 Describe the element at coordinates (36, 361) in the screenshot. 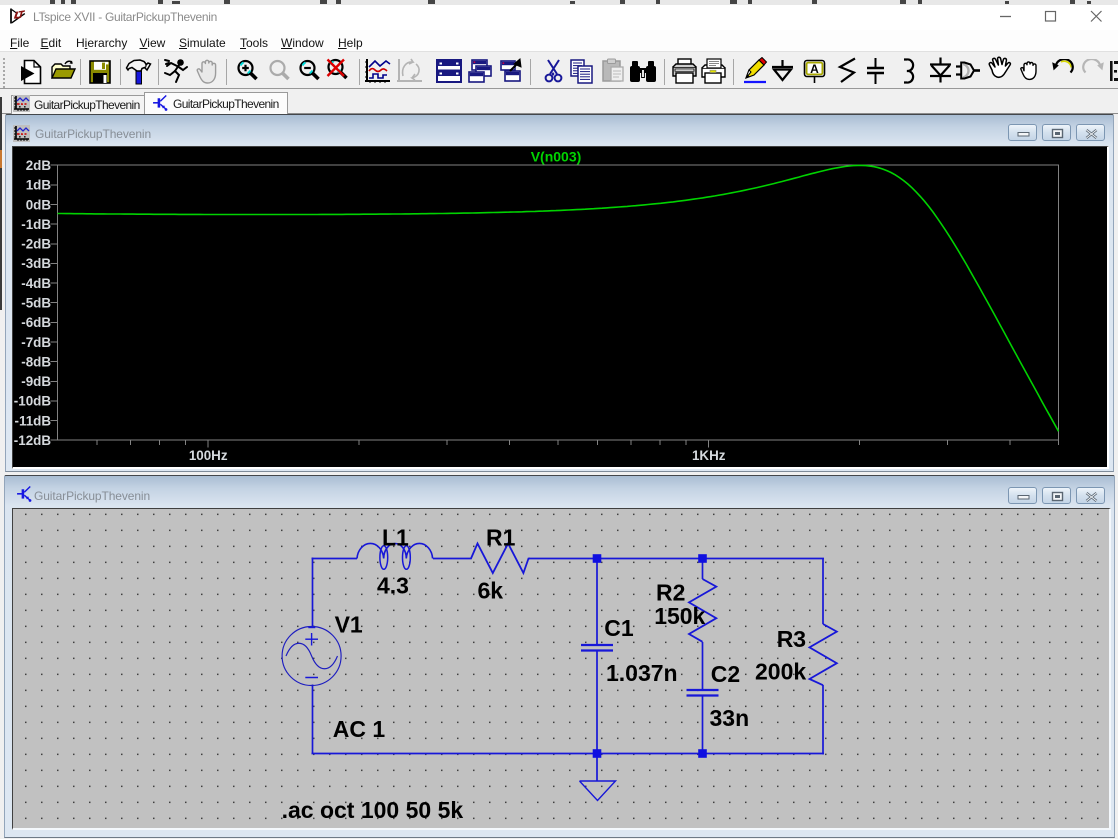

I see `svg-text: -8dB` at that location.